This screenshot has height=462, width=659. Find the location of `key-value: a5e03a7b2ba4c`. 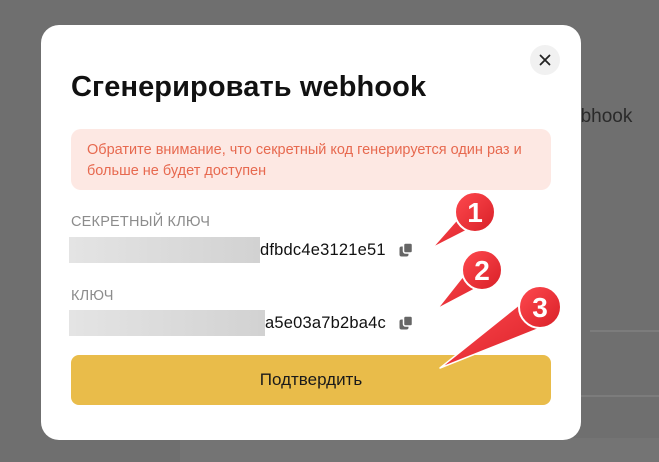

key-value: a5e03a7b2ba4c is located at coordinates (325, 322).